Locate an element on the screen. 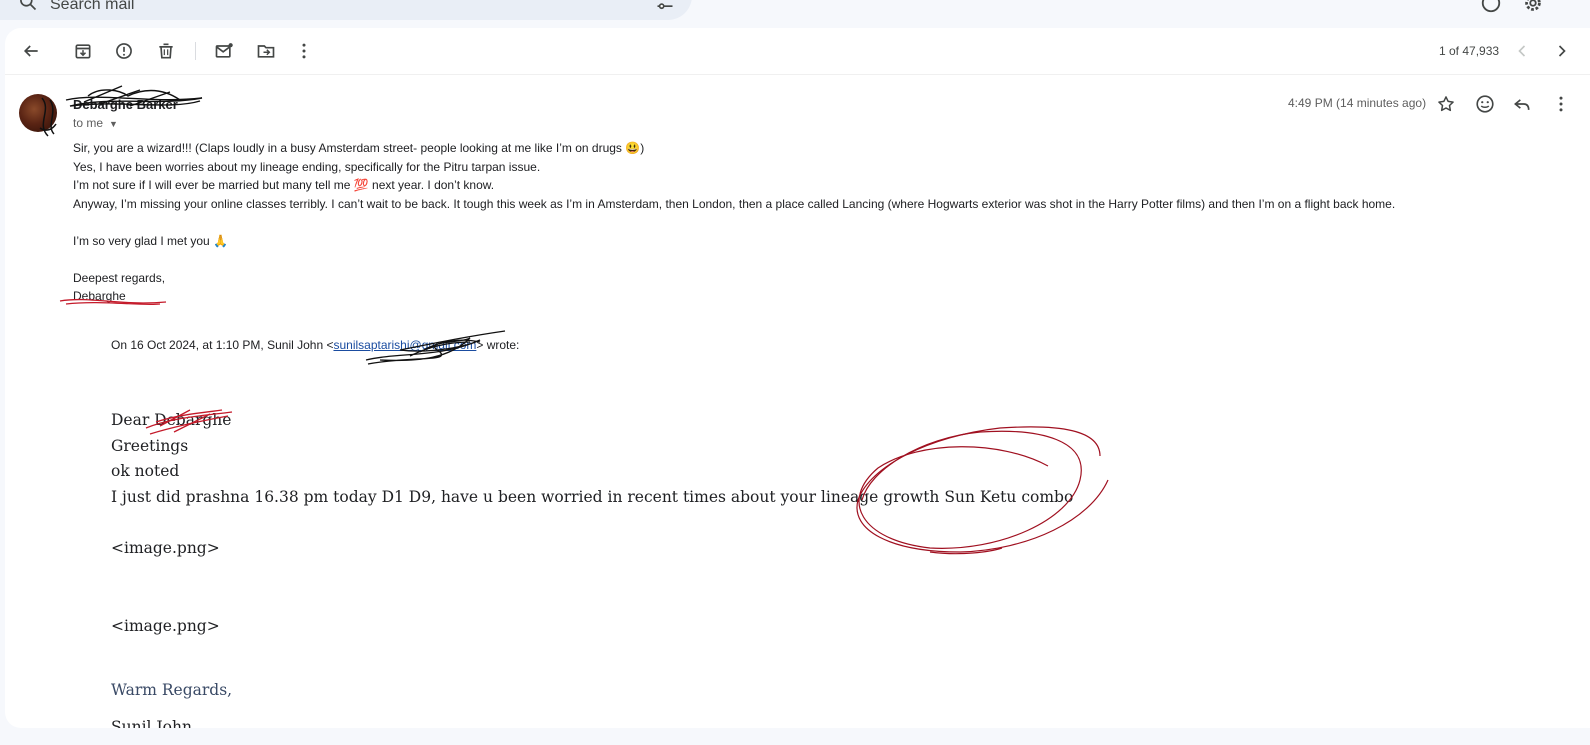 The width and height of the screenshot is (1590, 745). avatar is located at coordinates (38, 113).